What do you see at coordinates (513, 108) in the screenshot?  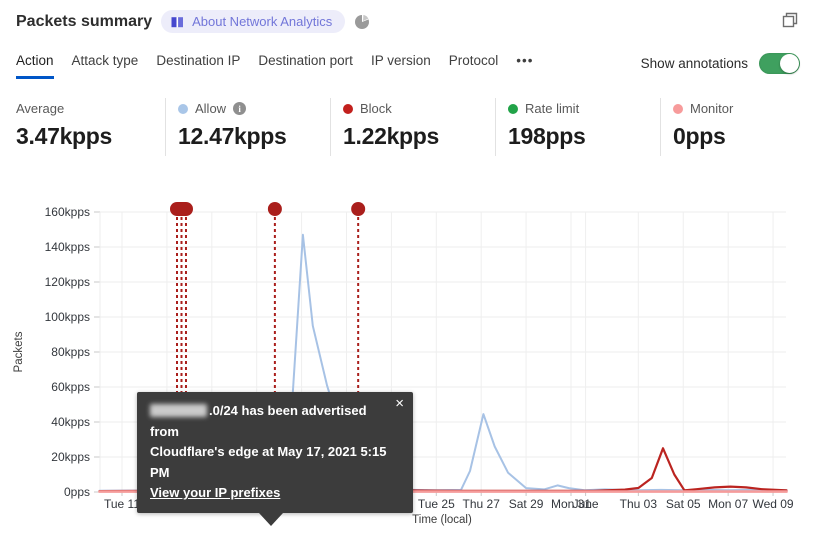 I see `rate-limit-legend-dot` at bounding box center [513, 108].